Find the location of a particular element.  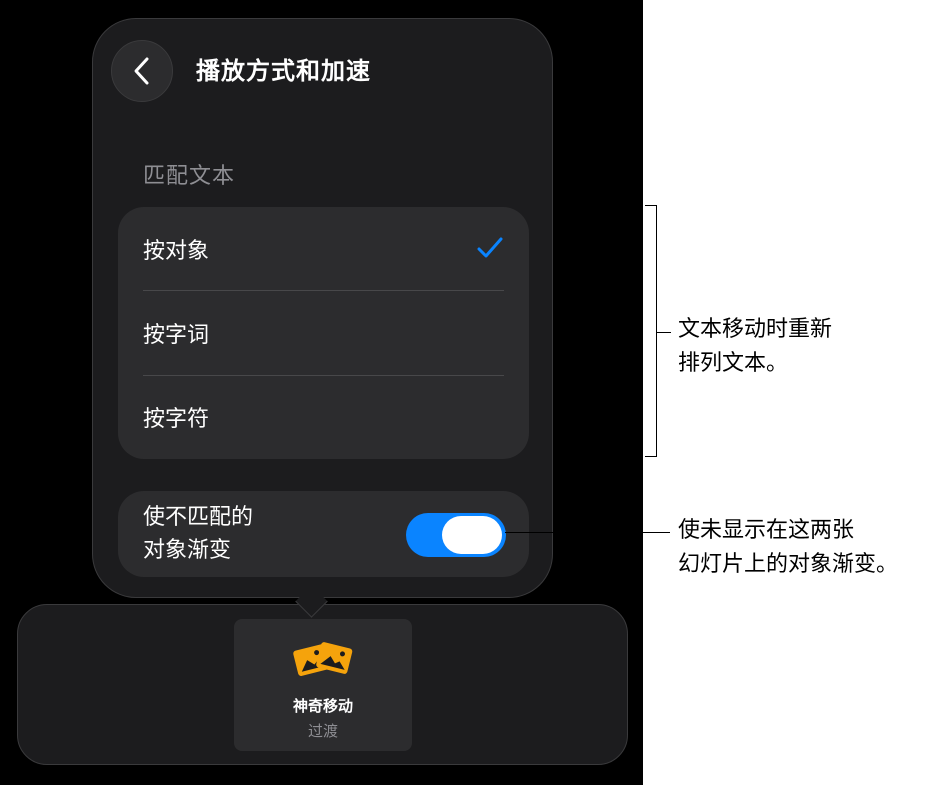

callout-line: 幻灯片上的对象渐变。 is located at coordinates (788, 564).